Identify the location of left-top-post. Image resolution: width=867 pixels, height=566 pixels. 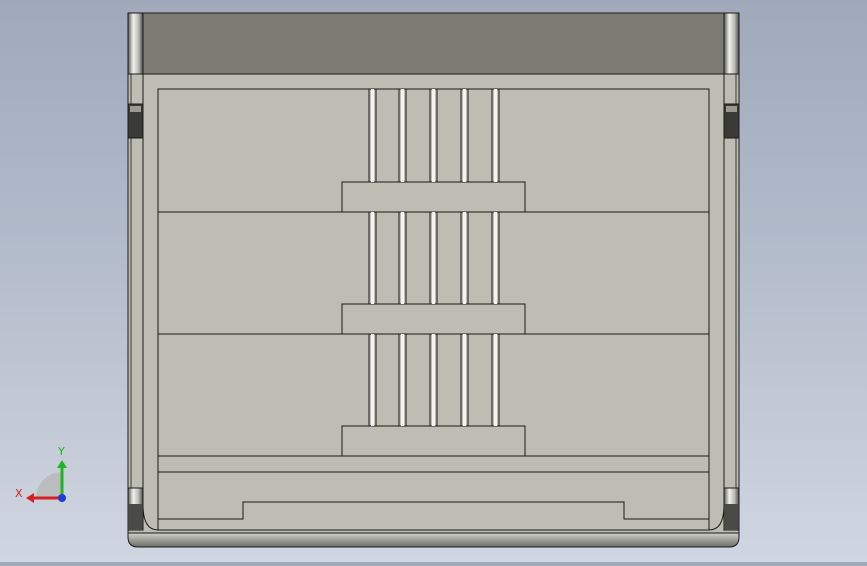
(135, 43).